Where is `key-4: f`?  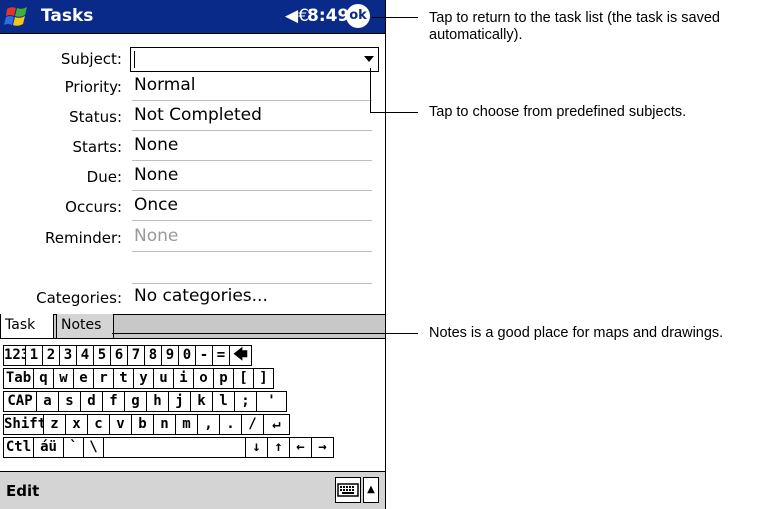 key-4: f is located at coordinates (113, 401).